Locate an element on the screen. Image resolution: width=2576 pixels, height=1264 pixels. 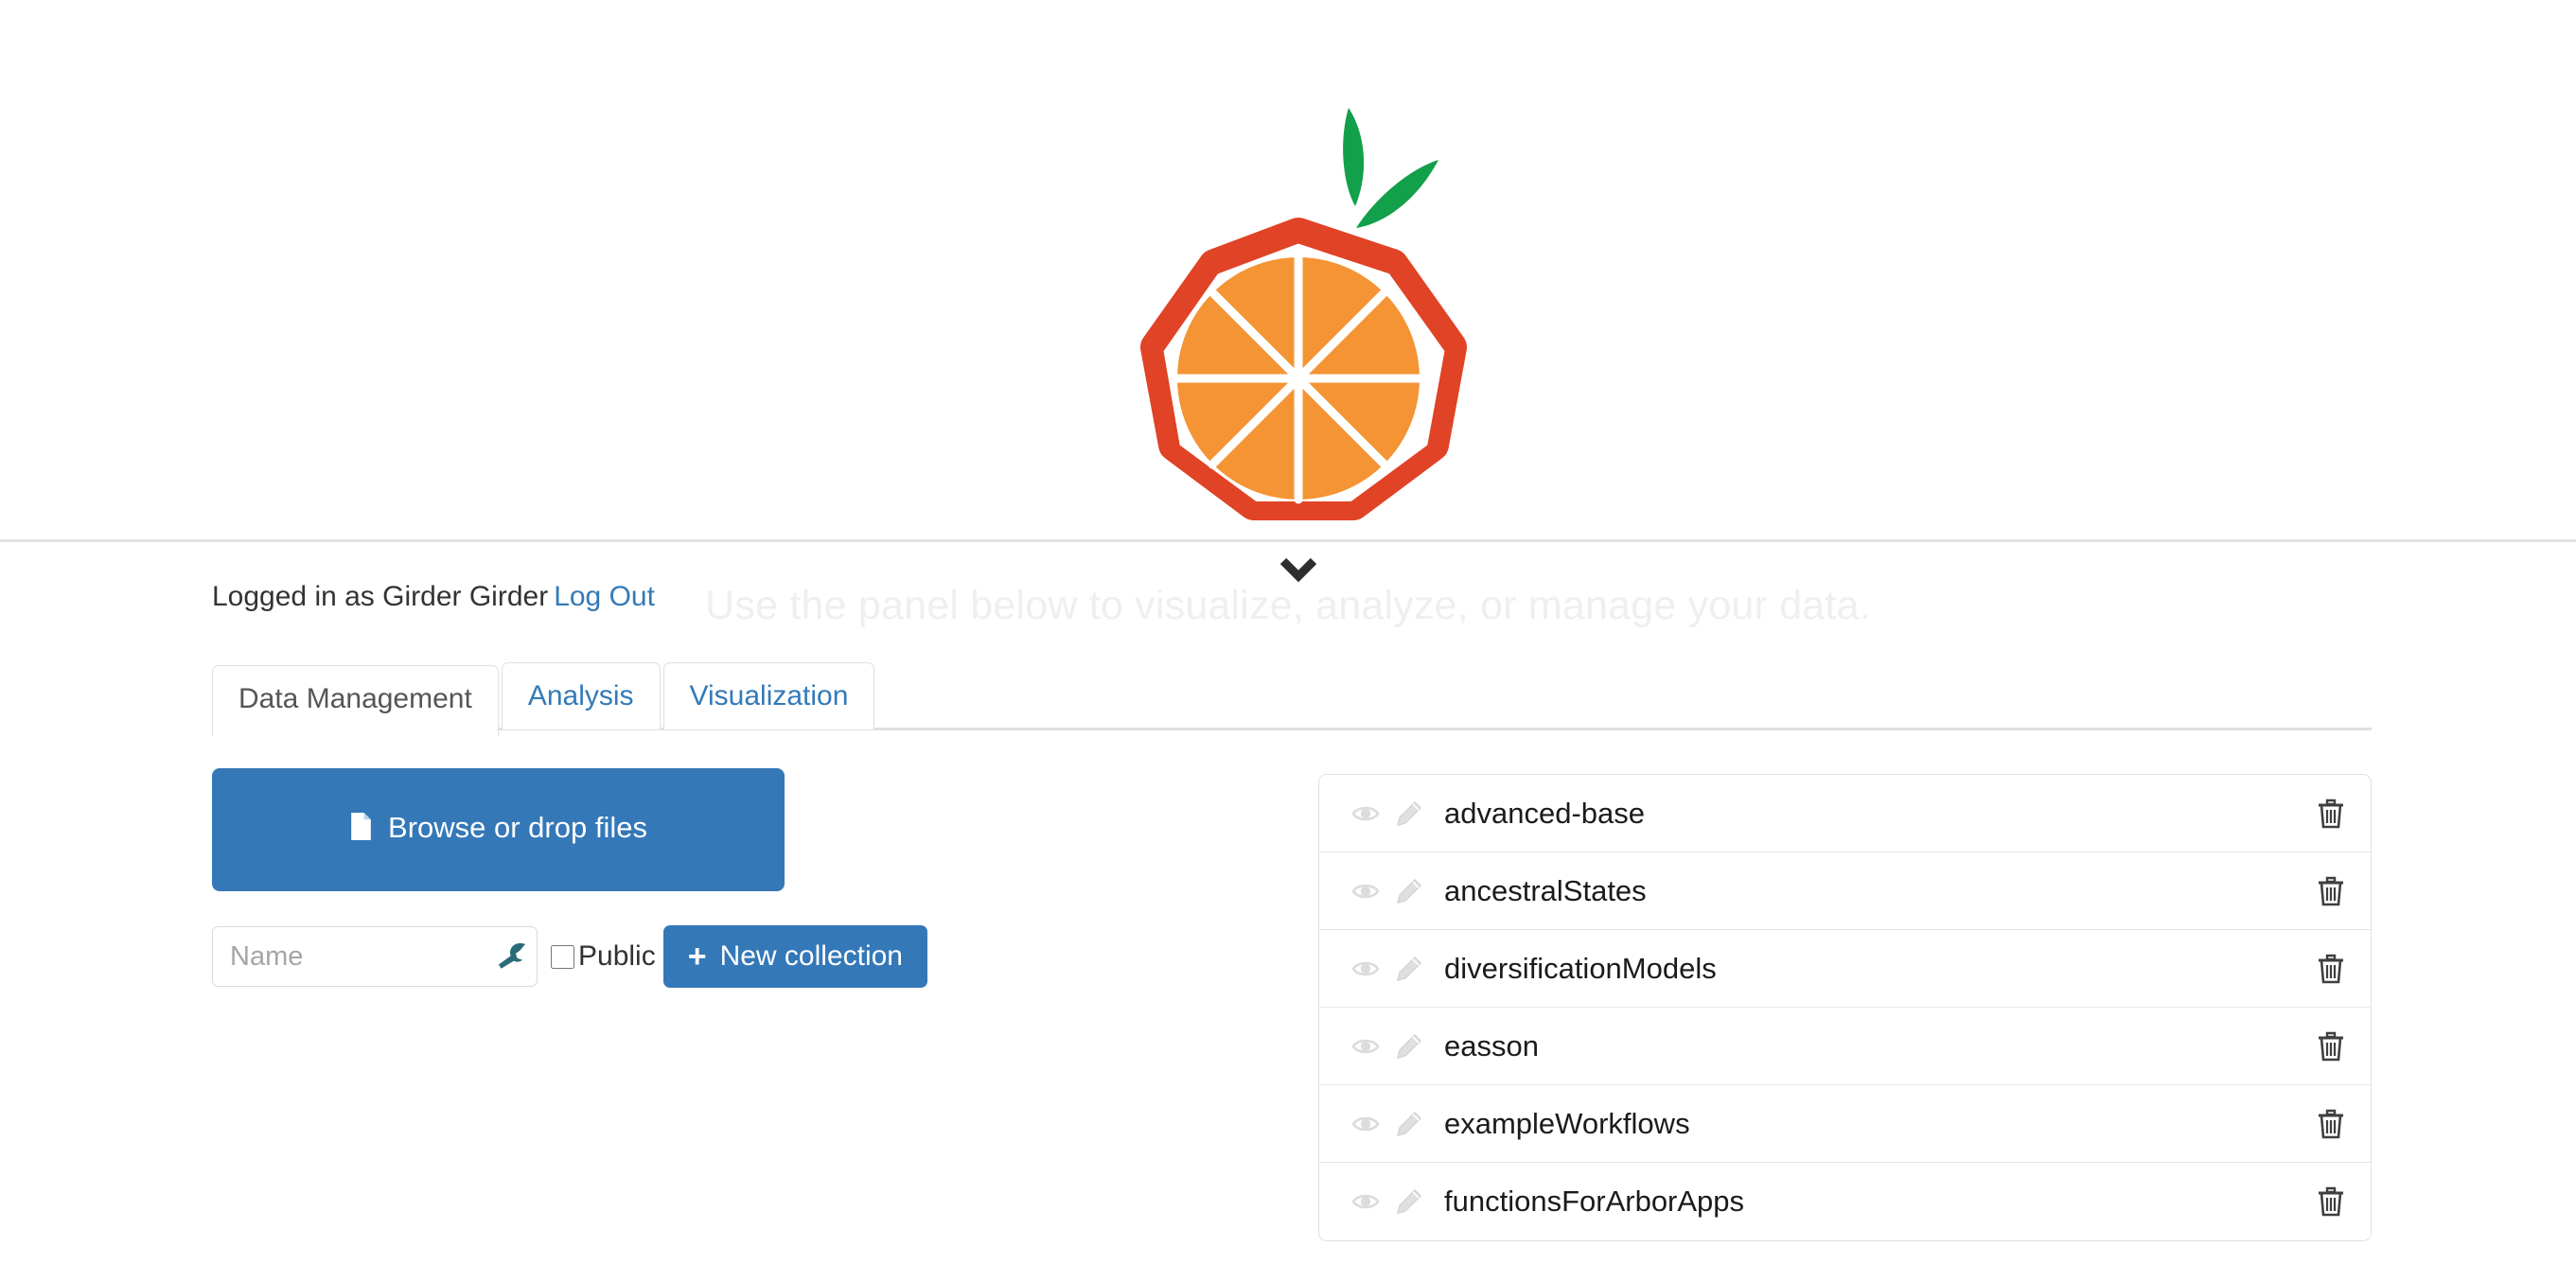
list-item: functionsForArborApps is located at coordinates (1845, 1202).